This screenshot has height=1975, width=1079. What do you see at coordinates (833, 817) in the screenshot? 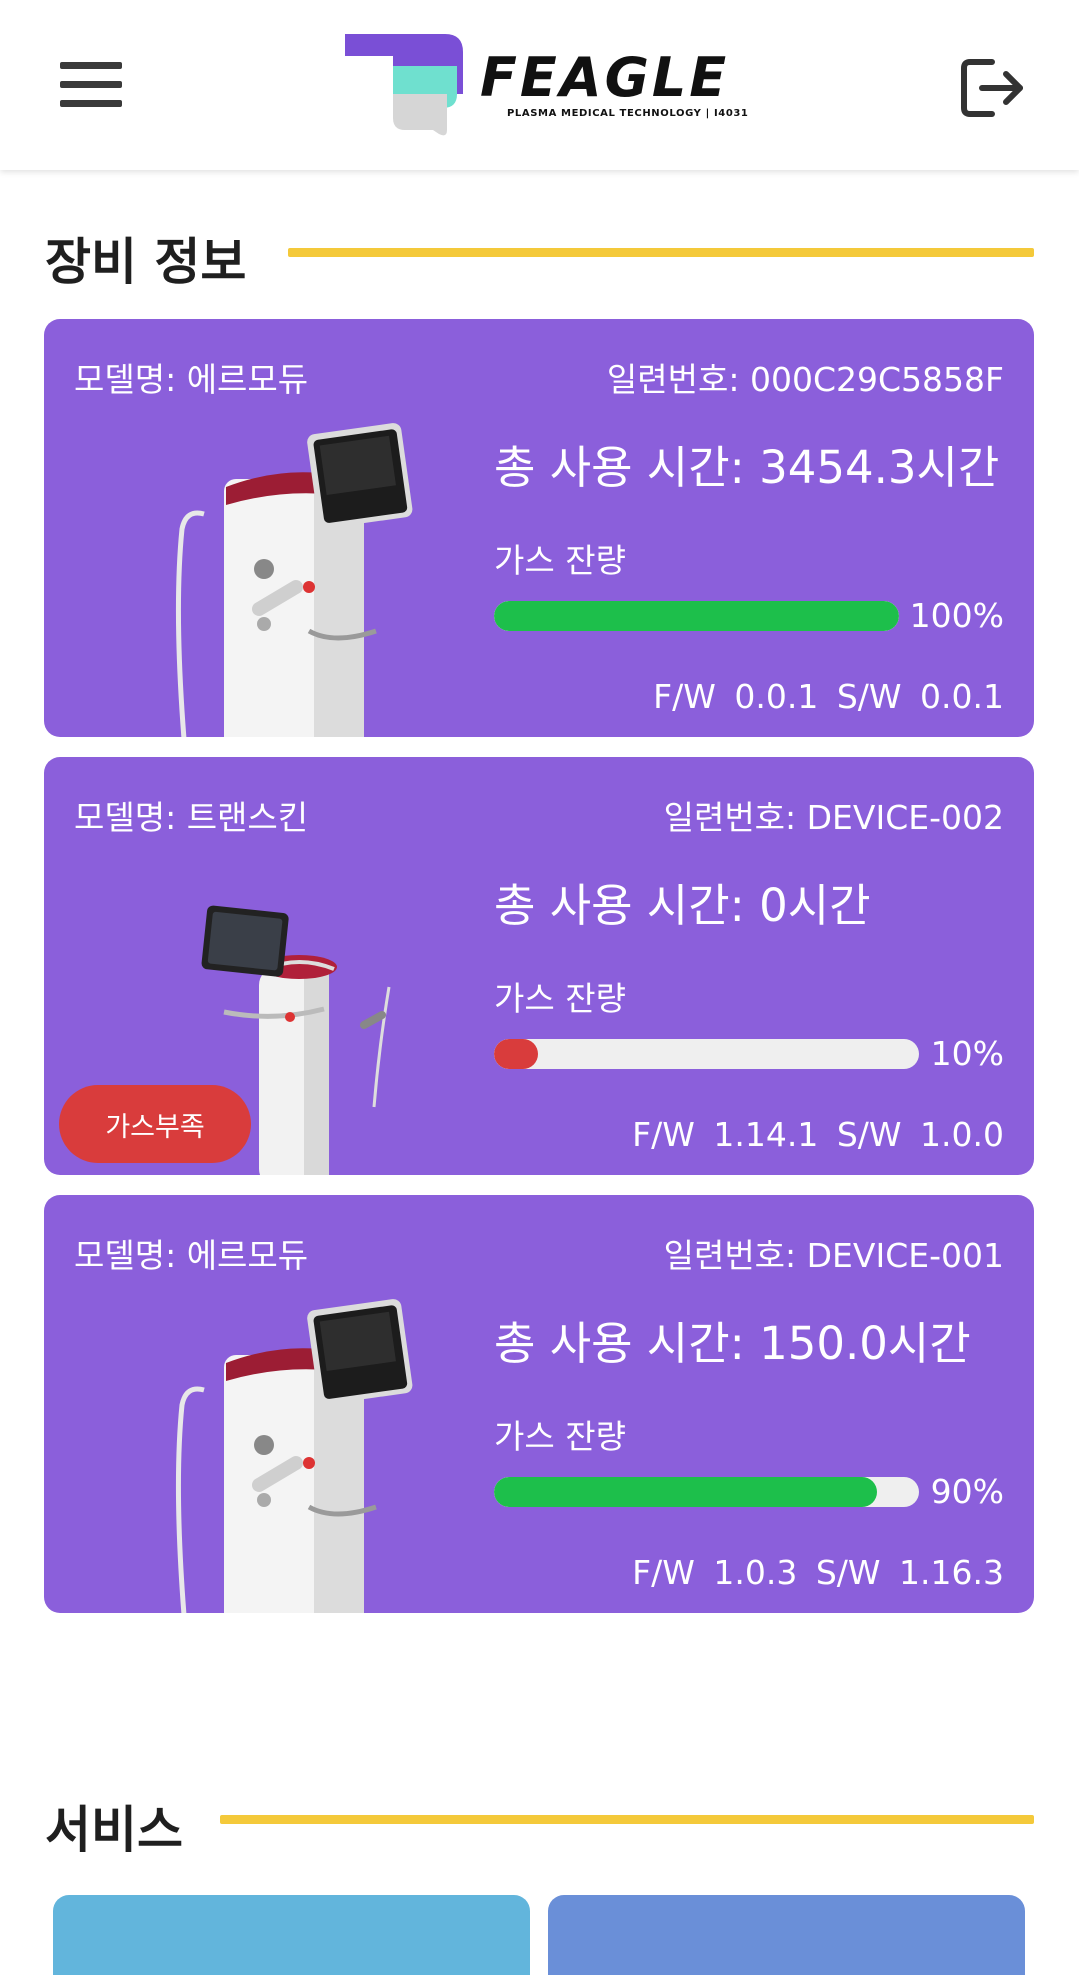
I see `device-serial-number: 일련번호: DEVICE-002` at bounding box center [833, 817].